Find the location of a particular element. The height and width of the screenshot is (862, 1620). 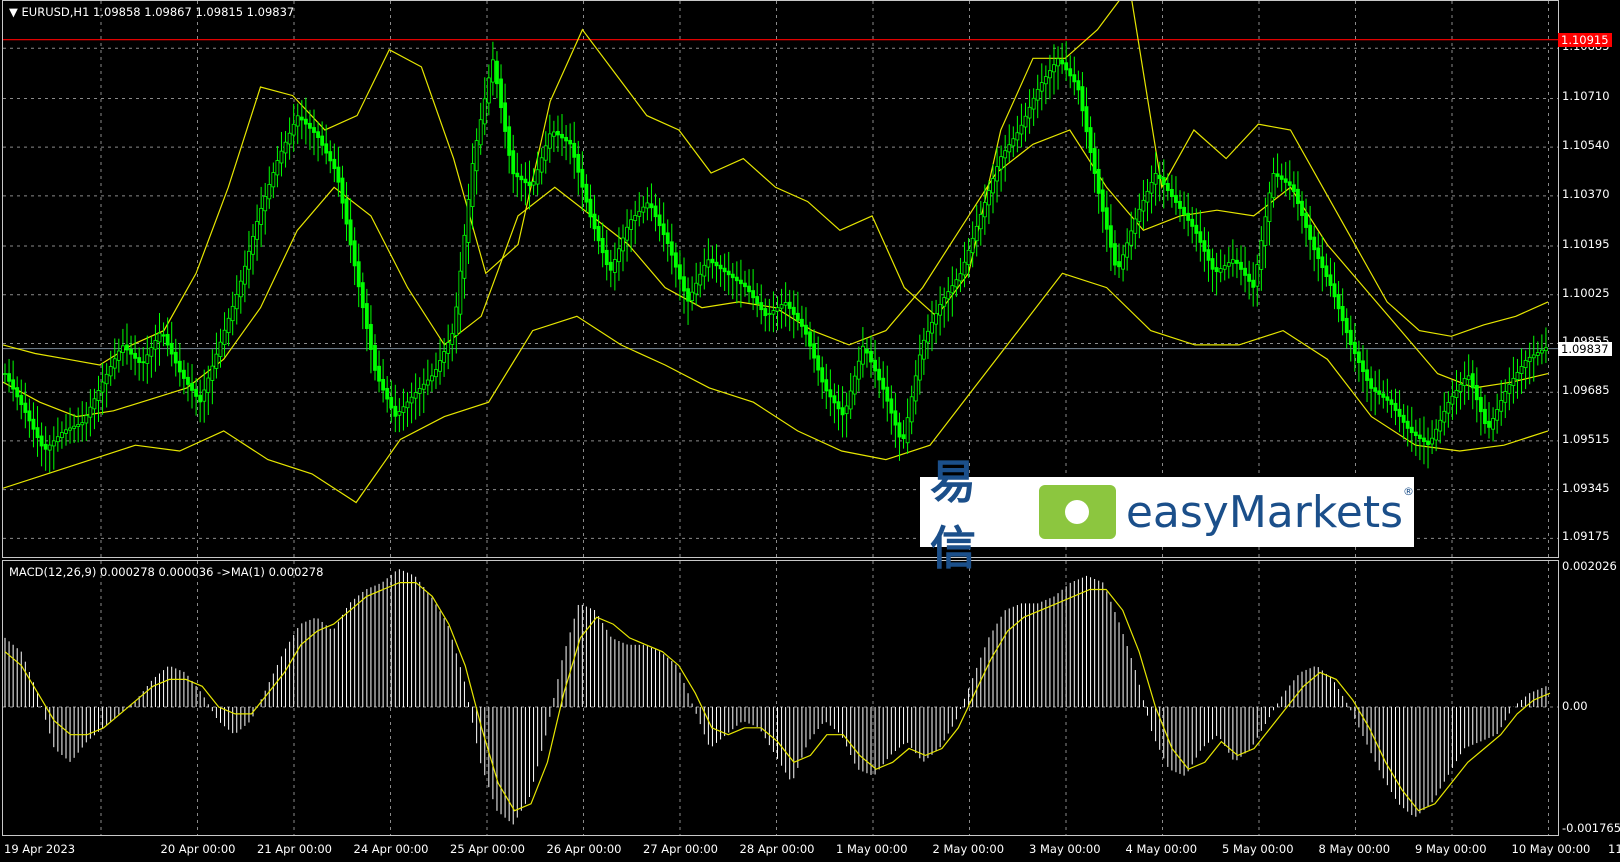

collapse-triangle-icon: ▼ is located at coordinates (13, 12).